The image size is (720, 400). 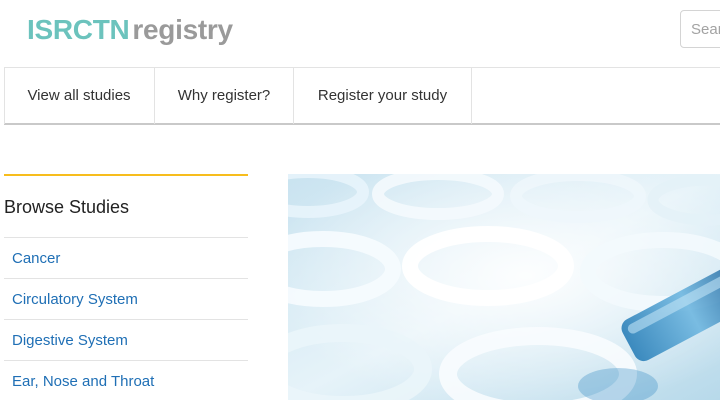 What do you see at coordinates (224, 96) in the screenshot?
I see `nav-why-register: Why register?` at bounding box center [224, 96].